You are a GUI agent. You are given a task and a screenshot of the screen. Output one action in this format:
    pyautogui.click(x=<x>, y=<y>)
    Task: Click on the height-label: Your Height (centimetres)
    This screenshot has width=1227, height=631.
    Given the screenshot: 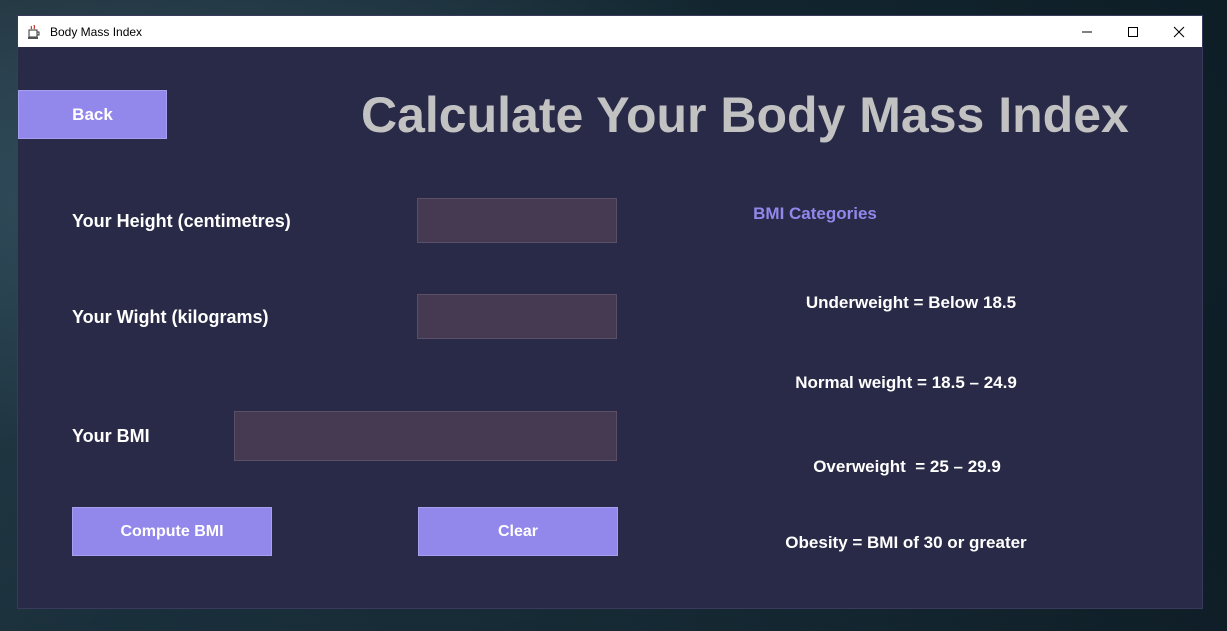 What is the action you would take?
    pyautogui.click(x=181, y=221)
    